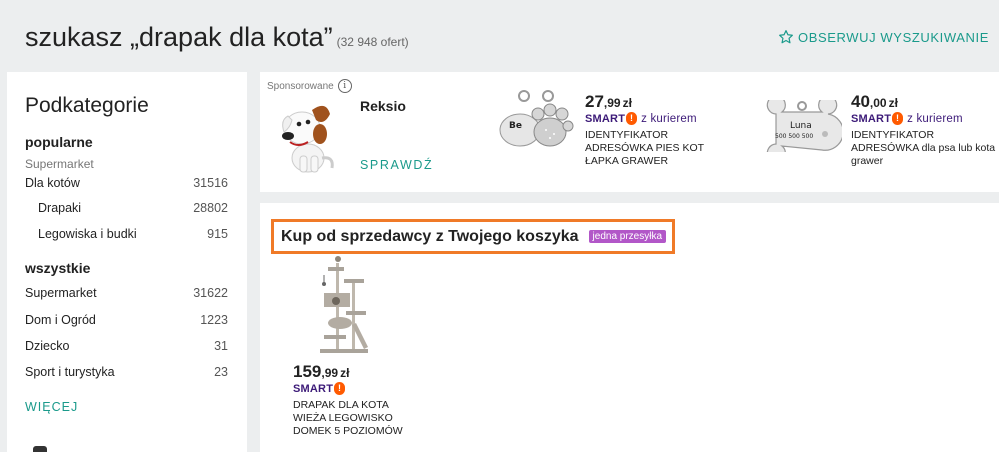 Image resolution: width=999 pixels, height=452 pixels. Describe the element at coordinates (70, 372) in the screenshot. I see `sidebar-item-label: Sport i turystyka` at that location.